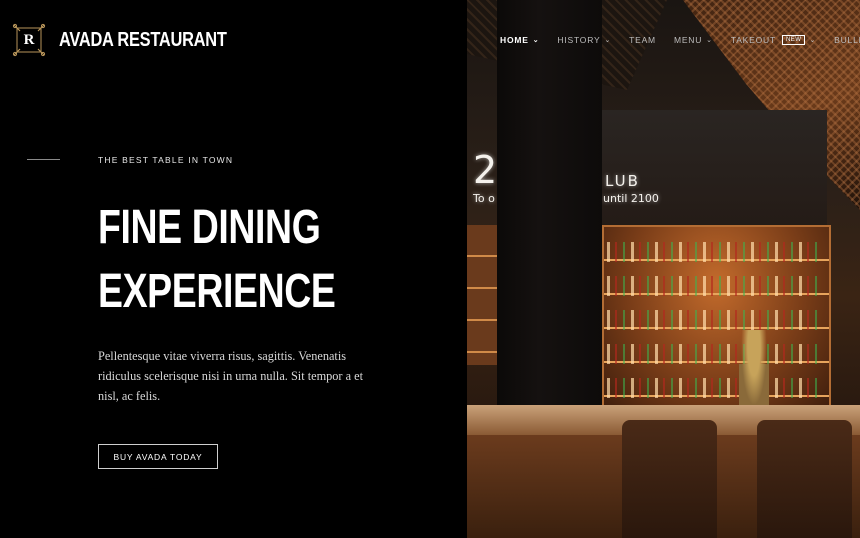 This screenshot has height=538, width=860. Describe the element at coordinates (226, 260) in the screenshot. I see `hero-headline: FINE DINING EXPERIENCE` at that location.